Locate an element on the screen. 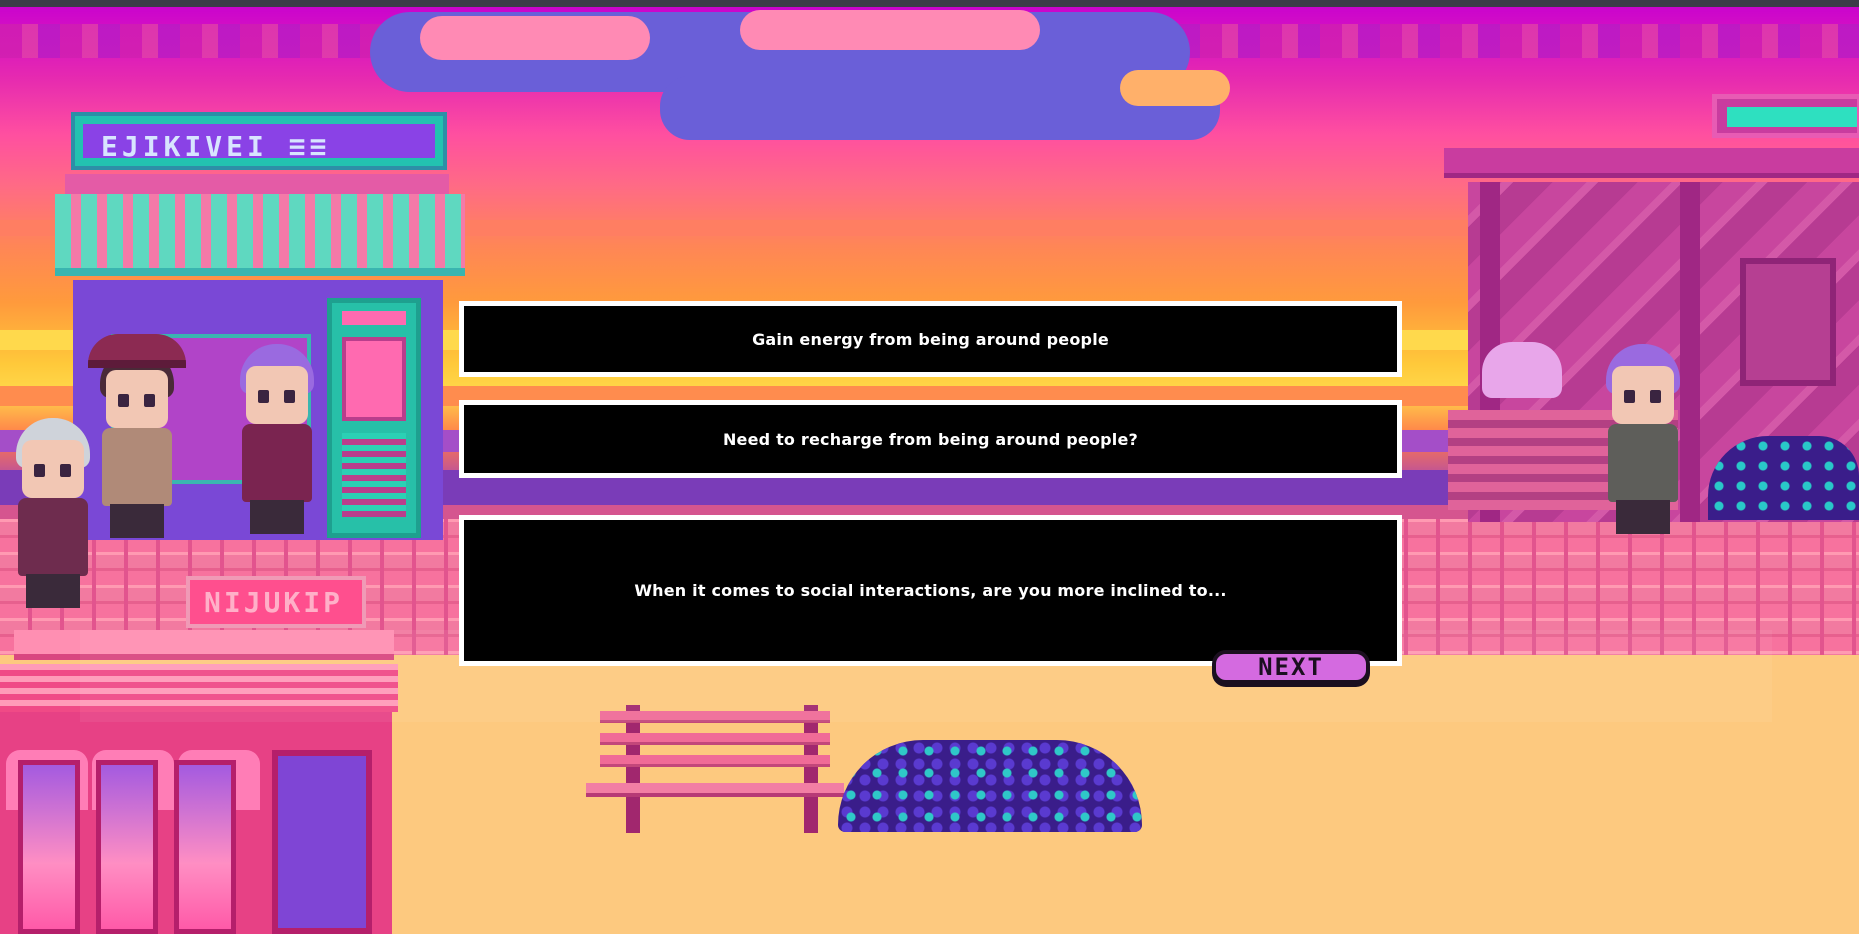  building-sign-text: NIJUKIP is located at coordinates (274, 602).